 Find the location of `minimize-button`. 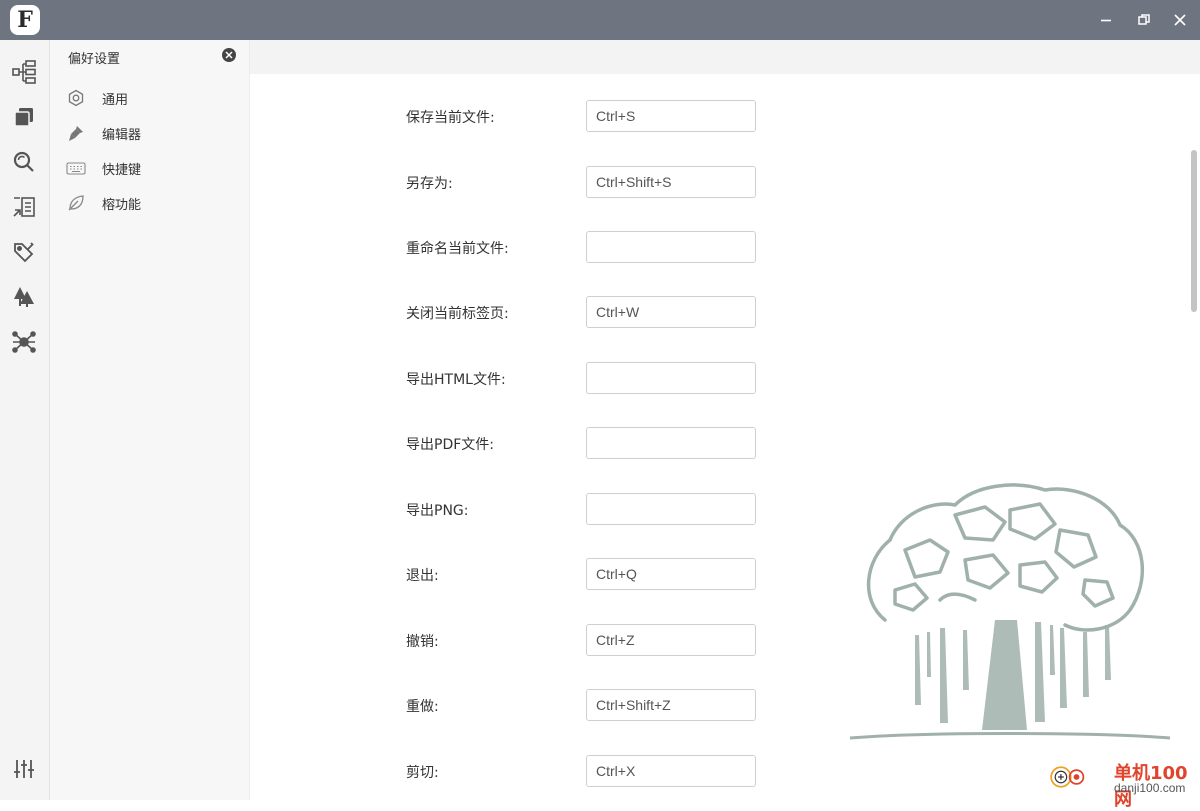

minimize-button is located at coordinates (1106, 20).